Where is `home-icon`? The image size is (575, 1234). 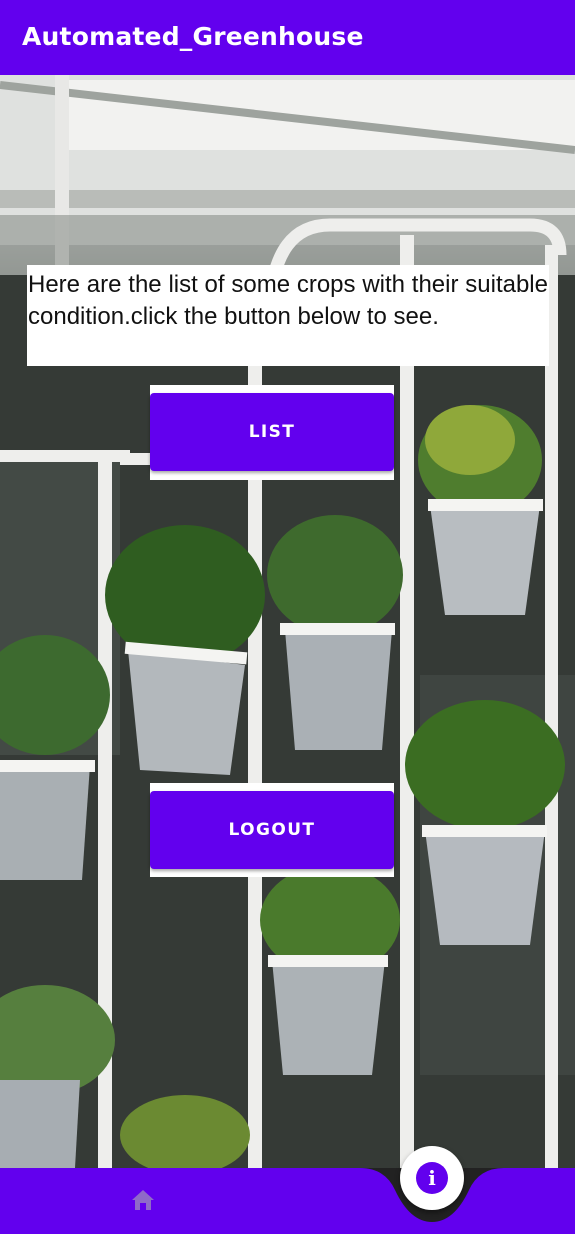 home-icon is located at coordinates (143, 1202).